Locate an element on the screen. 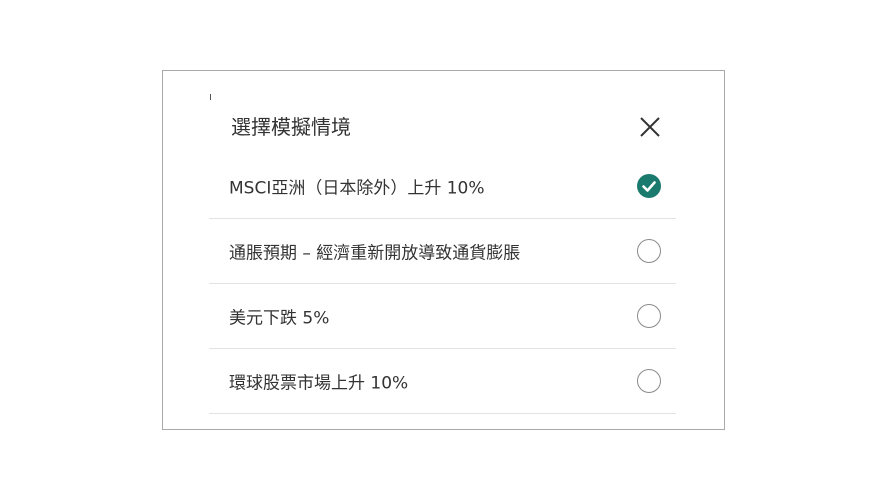 Image resolution: width=889 pixels, height=500 pixels. checkmark-icon is located at coordinates (649, 186).